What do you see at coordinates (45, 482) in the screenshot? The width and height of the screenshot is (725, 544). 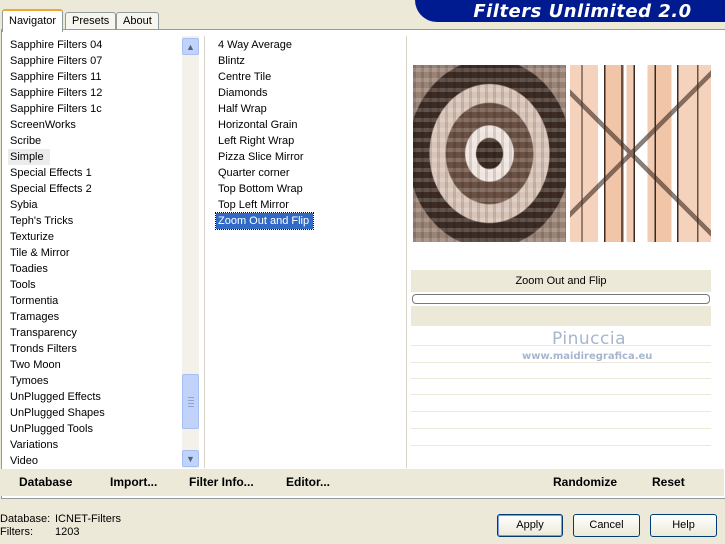 I see `database-button: Database` at bounding box center [45, 482].